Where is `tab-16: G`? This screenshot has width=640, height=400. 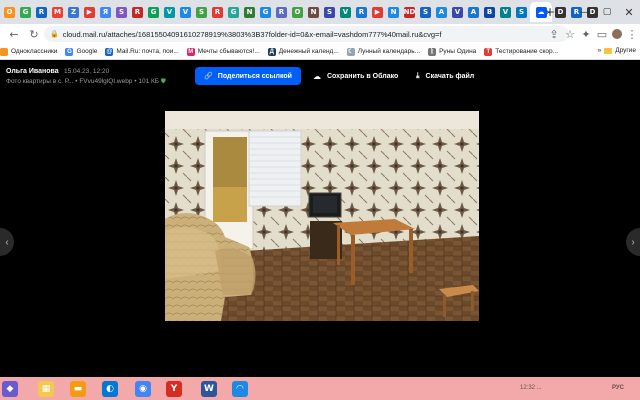 tab-16: G is located at coordinates (265, 12).